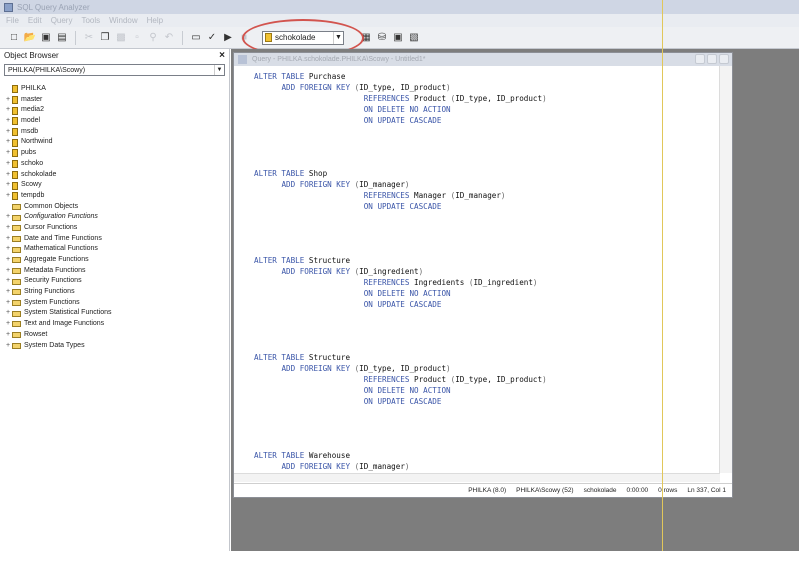 This screenshot has height=574, width=799. What do you see at coordinates (706, 490) in the screenshot?
I see `status-position: Ln 337, Col 1` at bounding box center [706, 490].